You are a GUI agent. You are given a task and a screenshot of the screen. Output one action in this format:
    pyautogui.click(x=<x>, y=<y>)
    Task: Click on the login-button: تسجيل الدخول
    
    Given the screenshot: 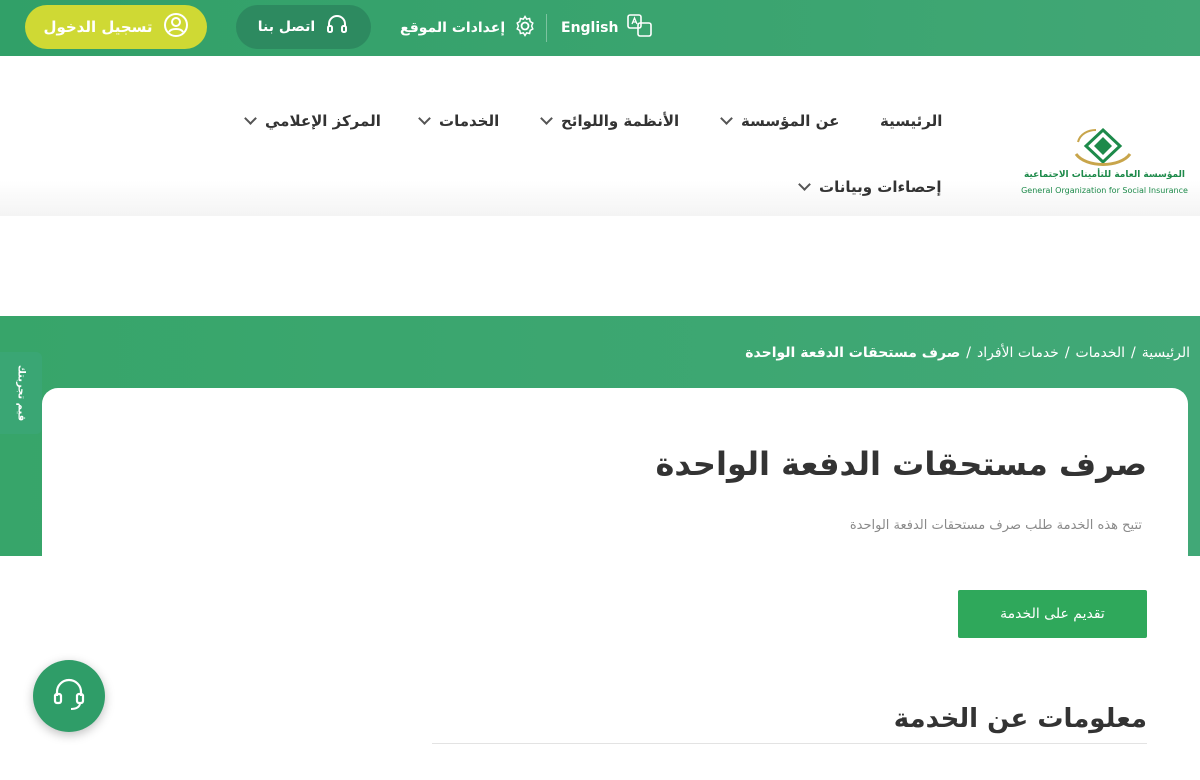 What is the action you would take?
    pyautogui.click(x=116, y=27)
    